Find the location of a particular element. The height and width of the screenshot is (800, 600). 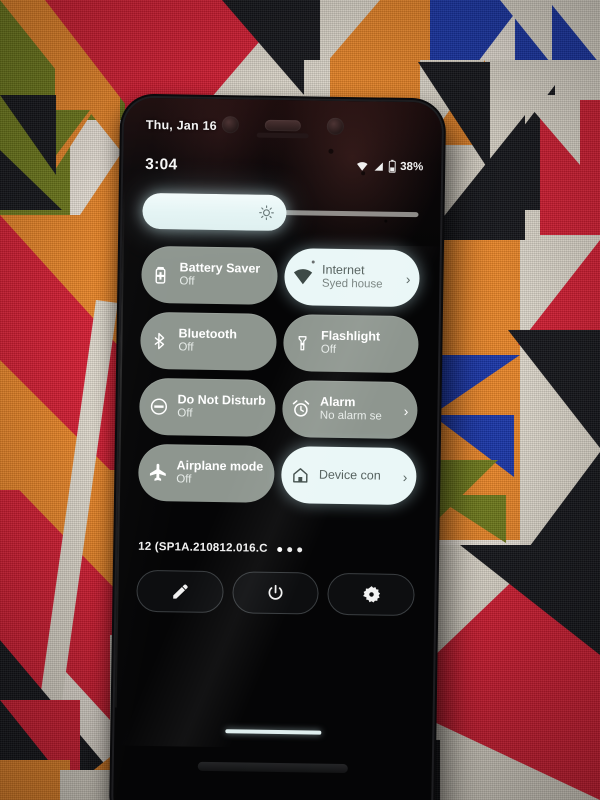

front-camera-icon is located at coordinates (230, 124).